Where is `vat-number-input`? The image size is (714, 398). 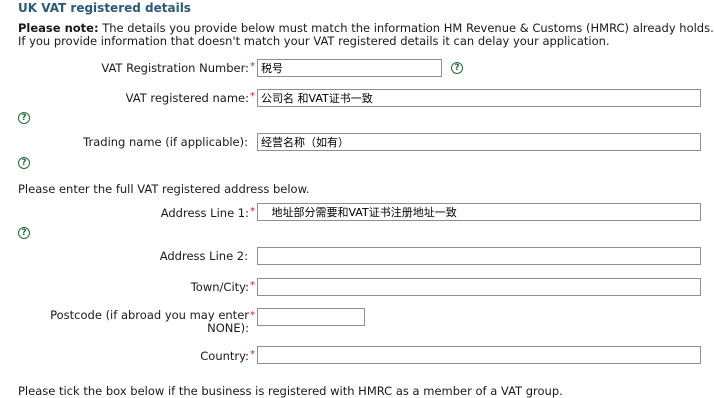 vat-number-input is located at coordinates (349, 68).